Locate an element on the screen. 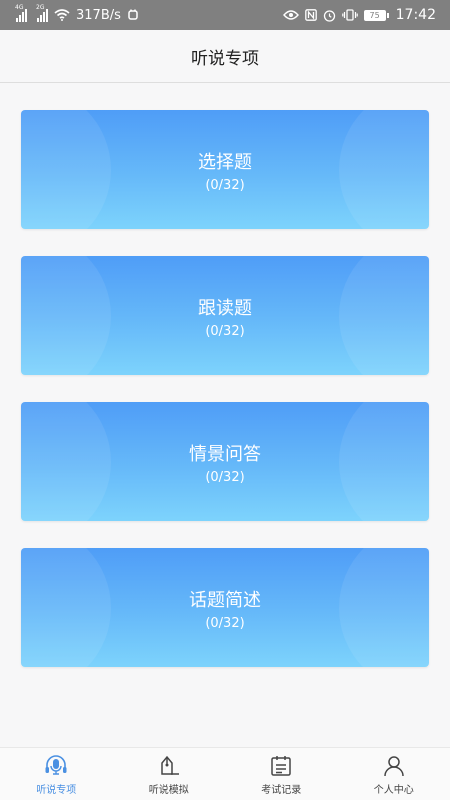  card-read-aloud: 跟读题 (0/32) is located at coordinates (225, 315).